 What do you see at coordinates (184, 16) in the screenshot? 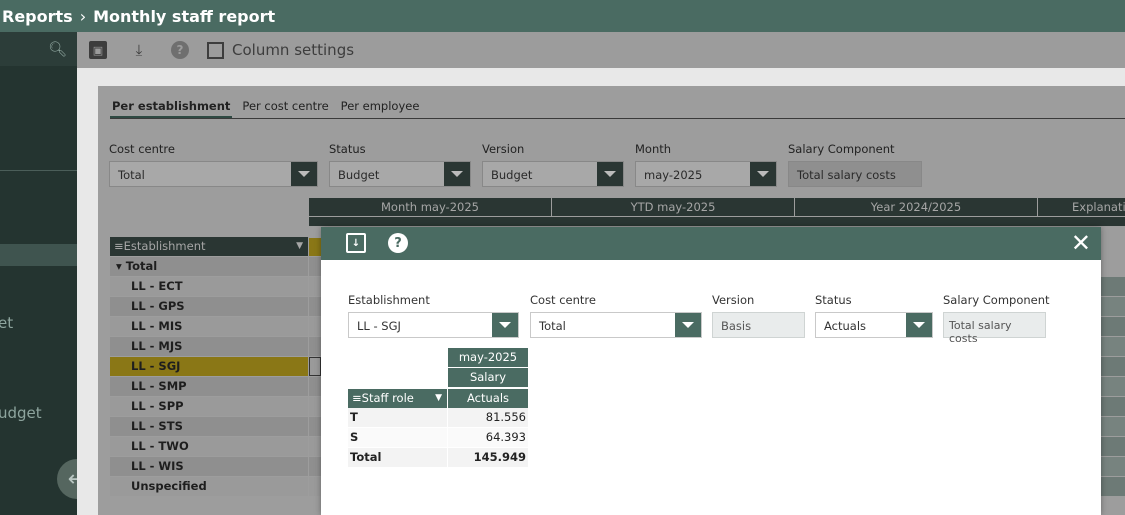
I see `page-title: Monthly staff report` at bounding box center [184, 16].